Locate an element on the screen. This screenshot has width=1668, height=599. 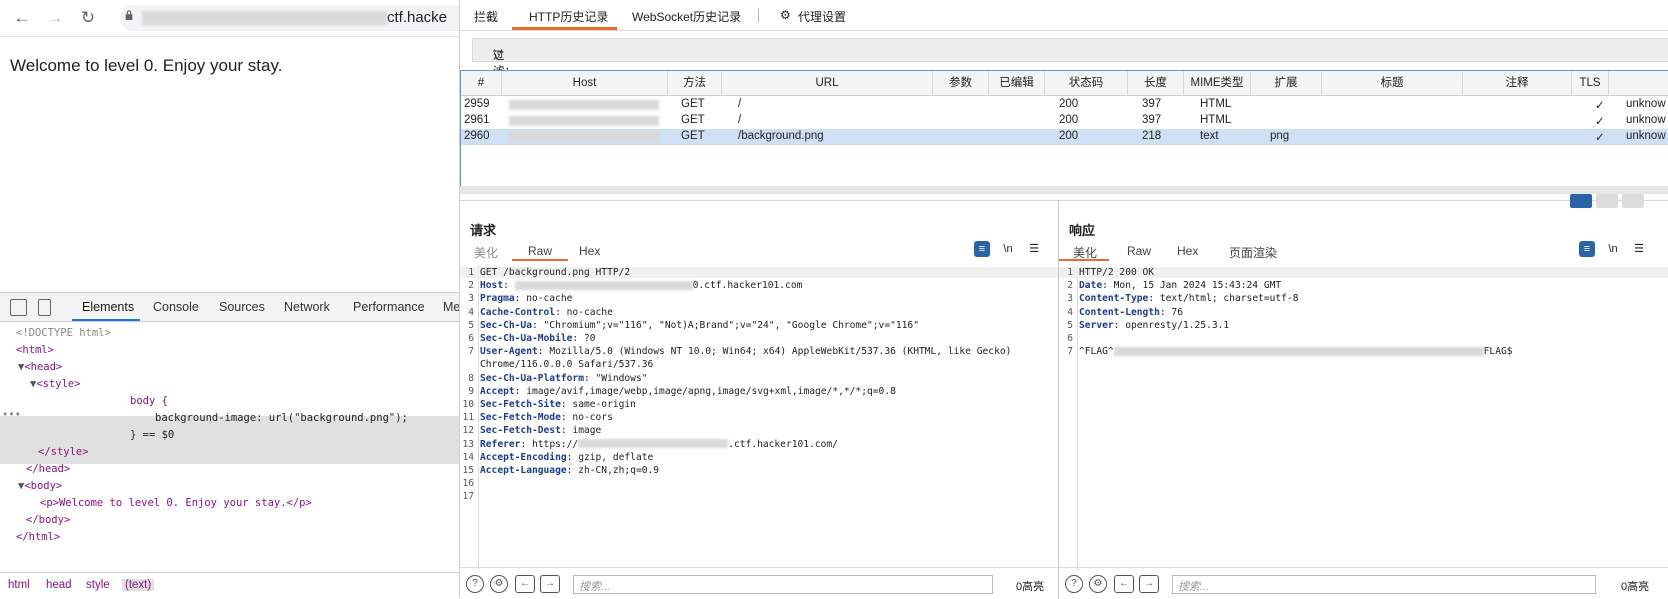
header-value-tail: 0.ctf.hacker101.com is located at coordinates (747, 286).